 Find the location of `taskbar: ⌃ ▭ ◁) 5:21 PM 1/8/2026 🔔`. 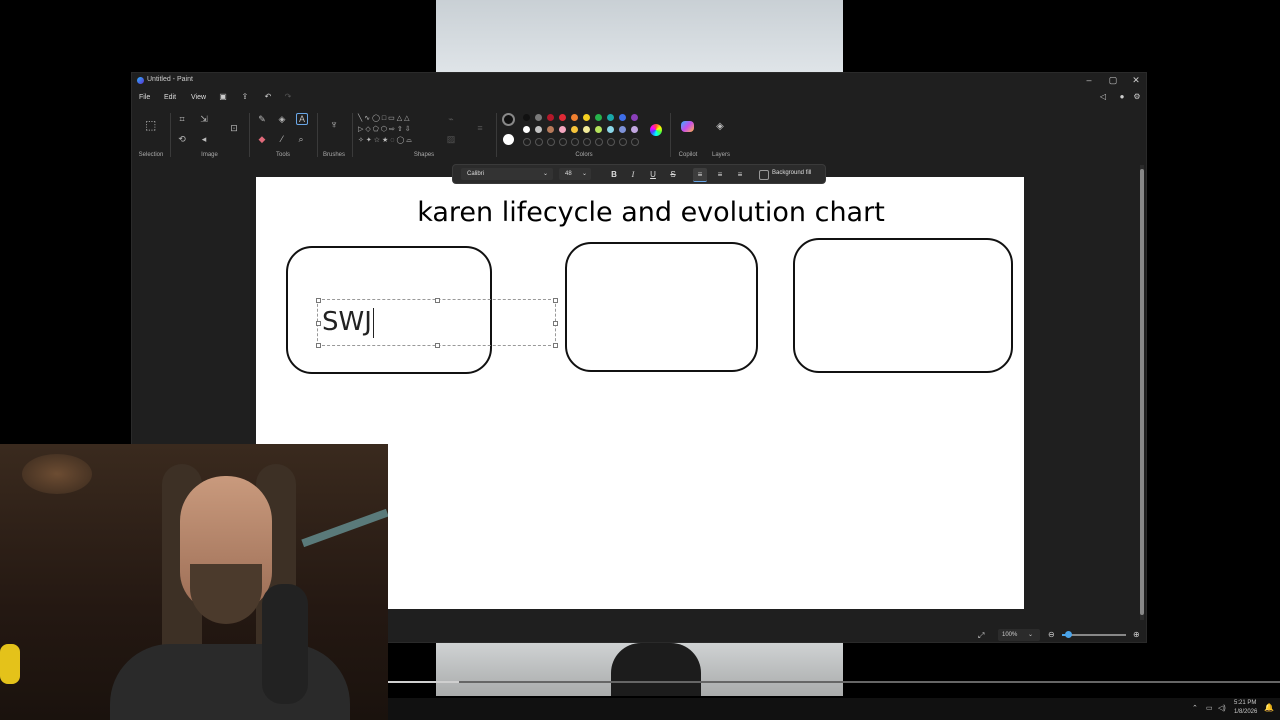

taskbar: ⌃ ▭ ◁) 5:21 PM 1/8/2026 🔔 is located at coordinates (834, 709).